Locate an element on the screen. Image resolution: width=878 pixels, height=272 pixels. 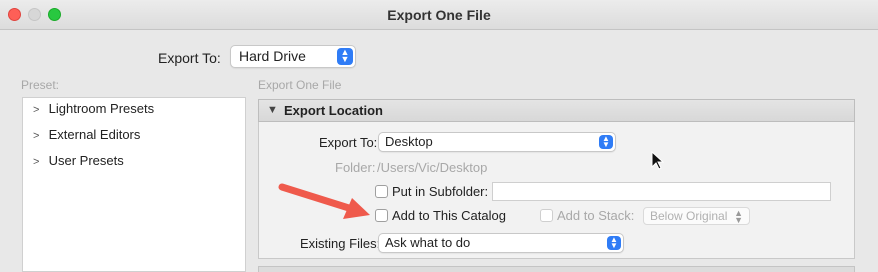
next-section-header is located at coordinates (556, 269).